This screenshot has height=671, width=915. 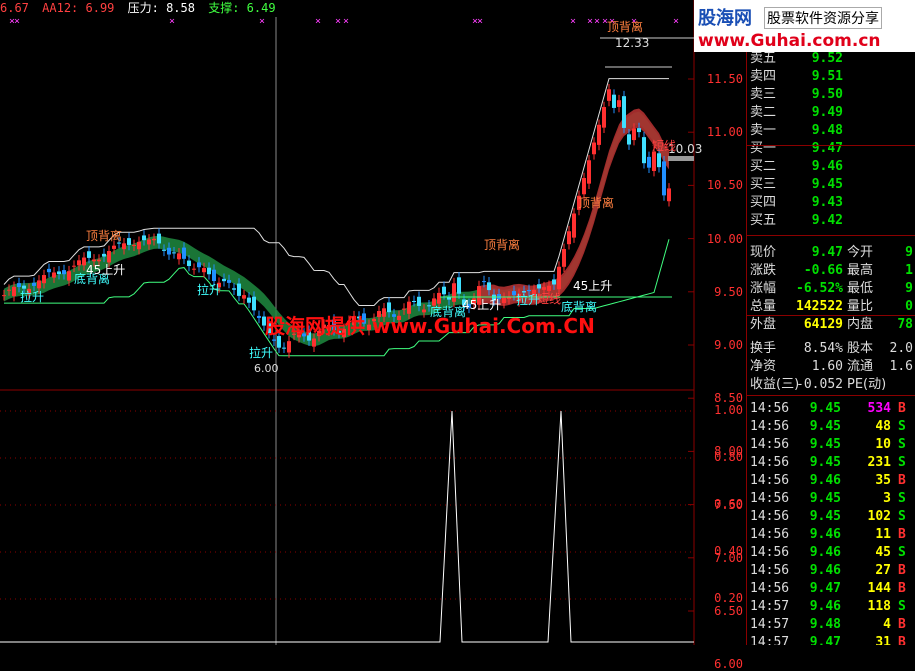 What do you see at coordinates (632, 43) in the screenshot?
I see `high-price-label: 12.33` at bounding box center [632, 43].